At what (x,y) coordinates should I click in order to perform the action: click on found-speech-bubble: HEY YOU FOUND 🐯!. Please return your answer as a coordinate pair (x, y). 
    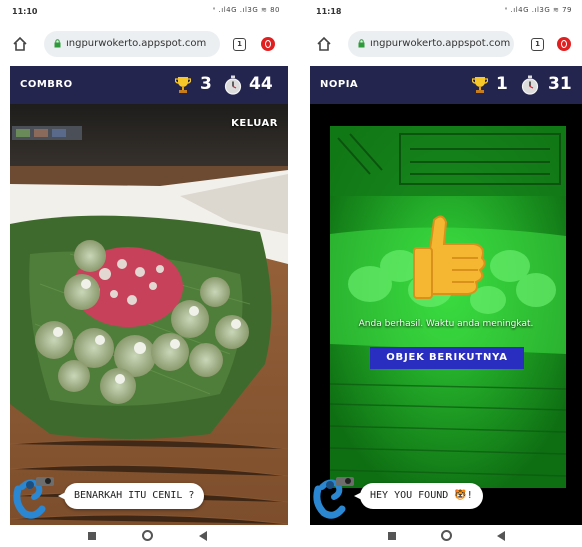
    Looking at the image, I should click on (418, 496).